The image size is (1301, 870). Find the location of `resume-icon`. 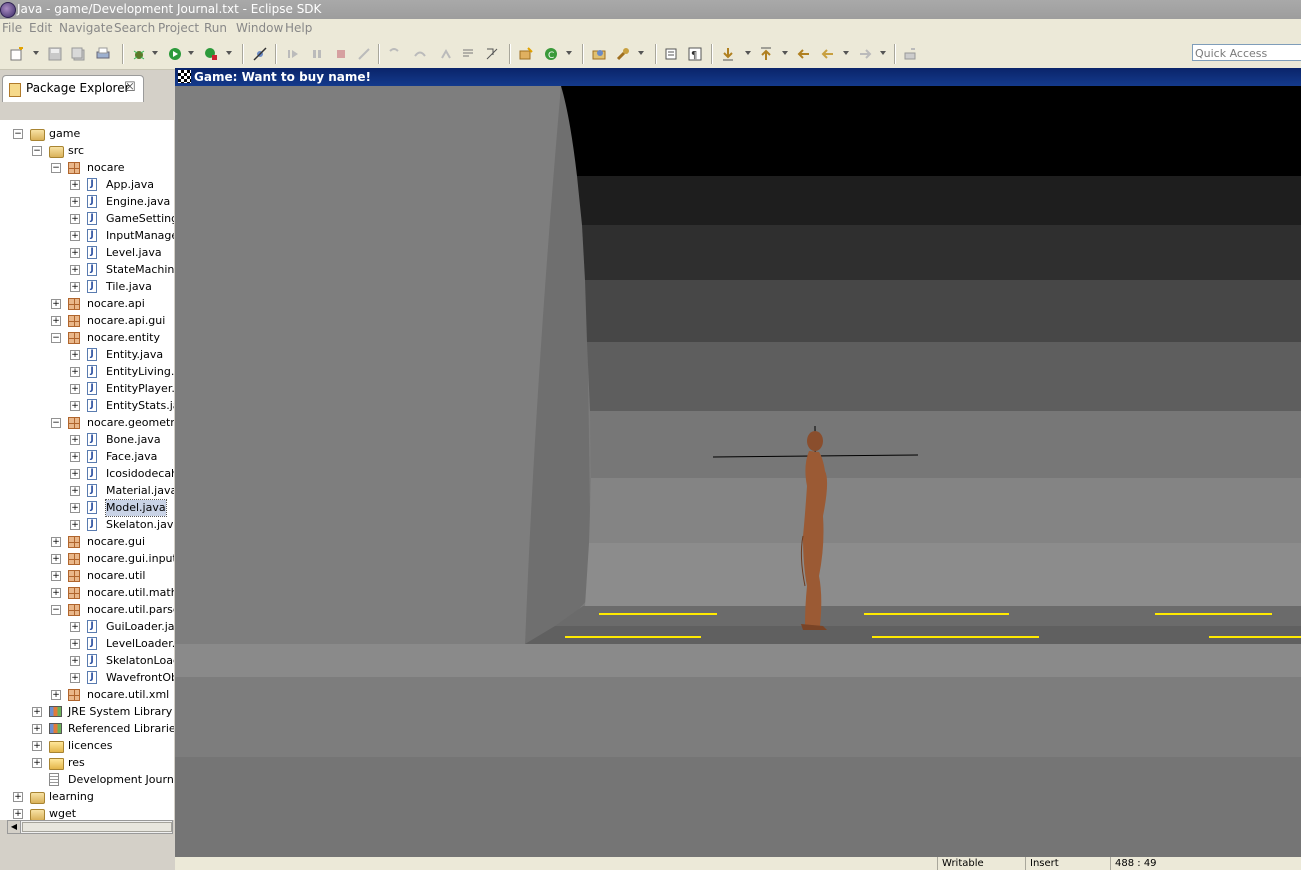

resume-icon is located at coordinates (293, 54).